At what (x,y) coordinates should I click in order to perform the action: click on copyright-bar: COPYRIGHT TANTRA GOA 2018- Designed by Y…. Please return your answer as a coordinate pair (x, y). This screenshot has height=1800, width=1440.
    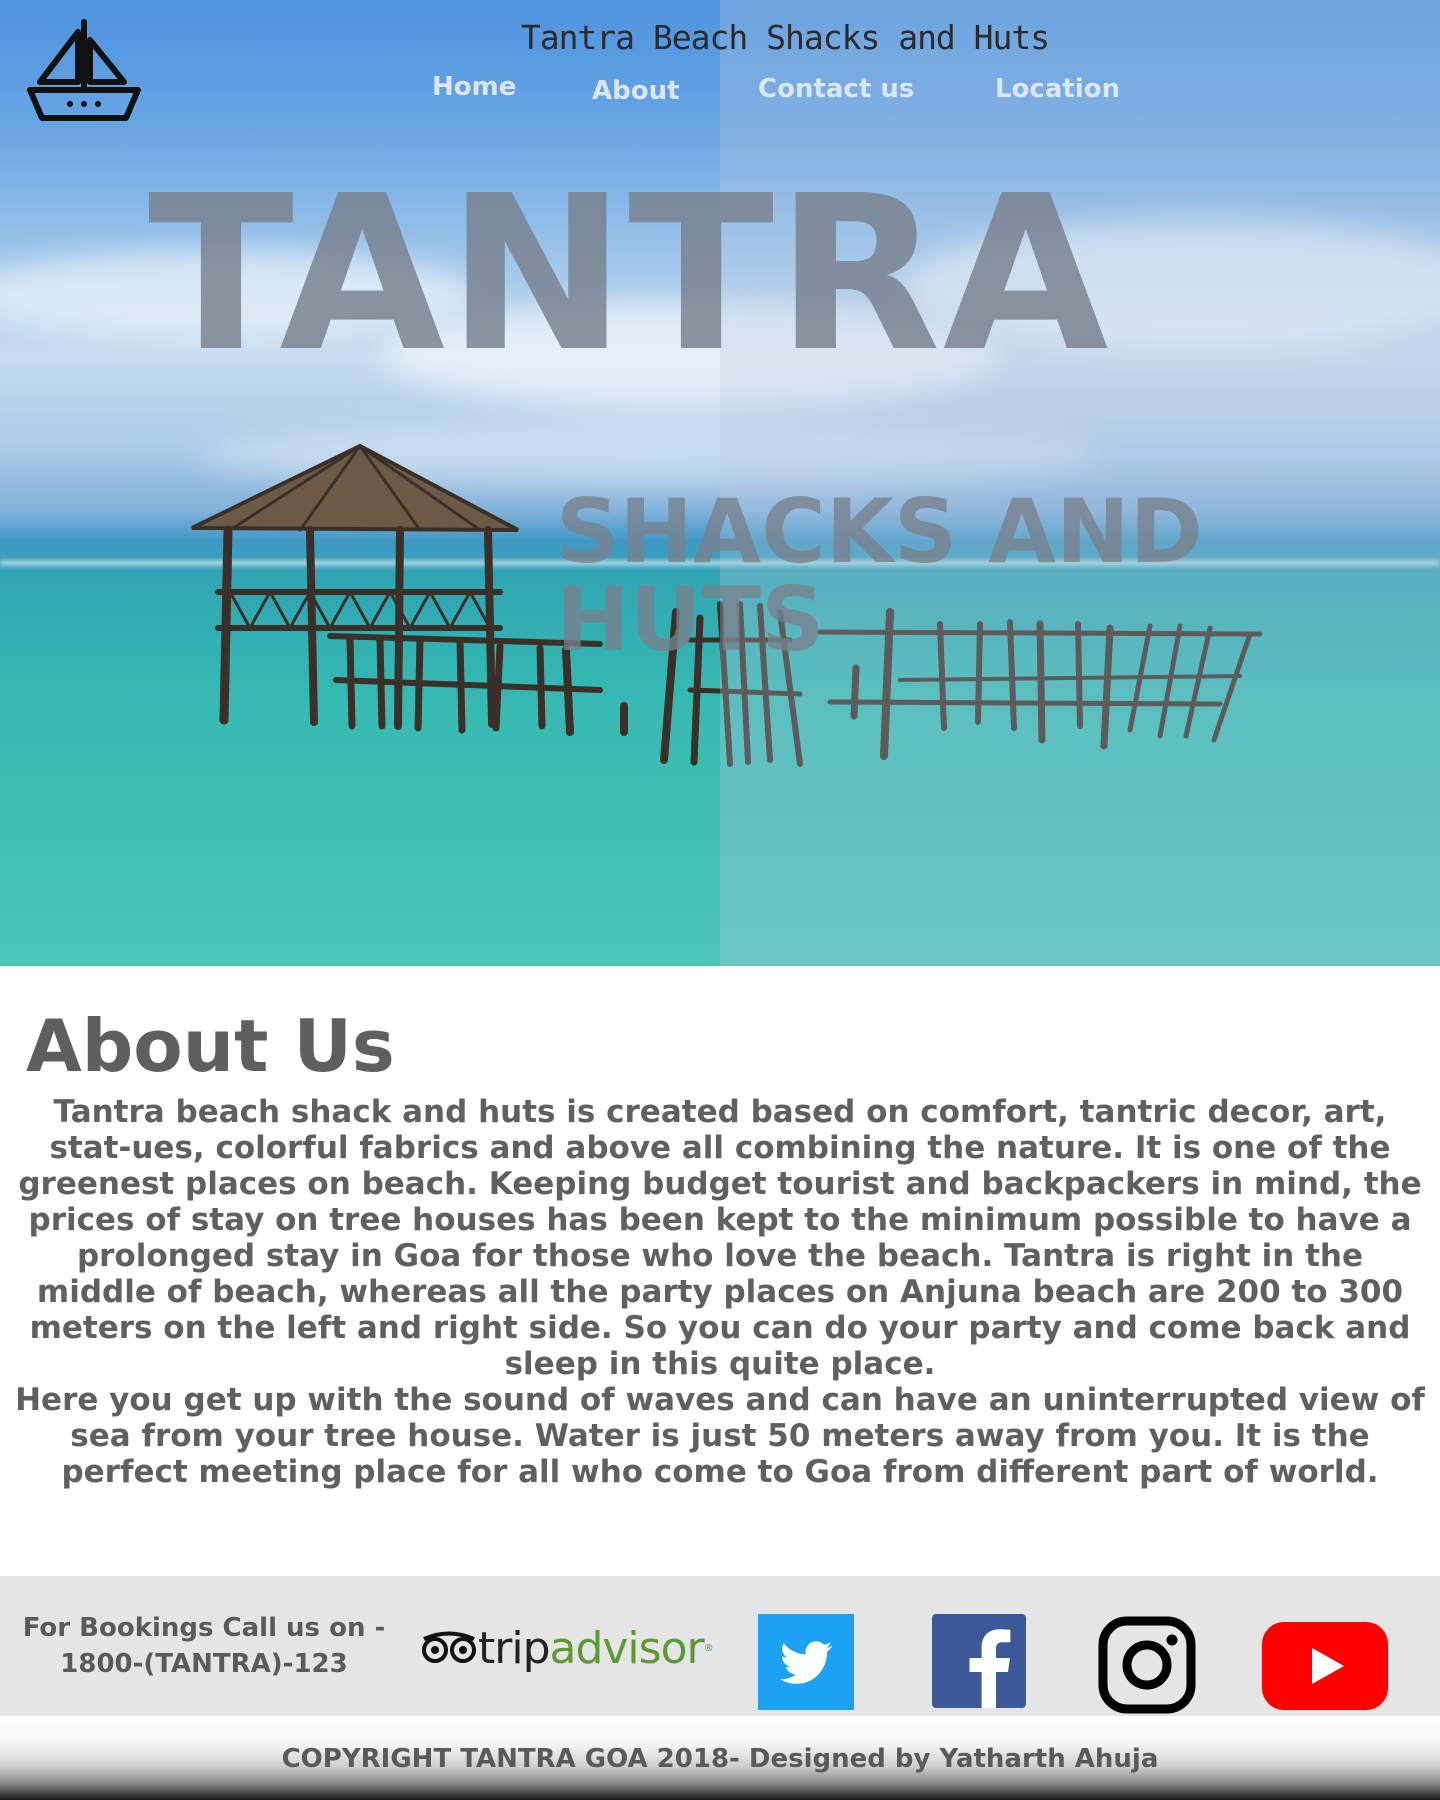
    Looking at the image, I should click on (720, 1758).